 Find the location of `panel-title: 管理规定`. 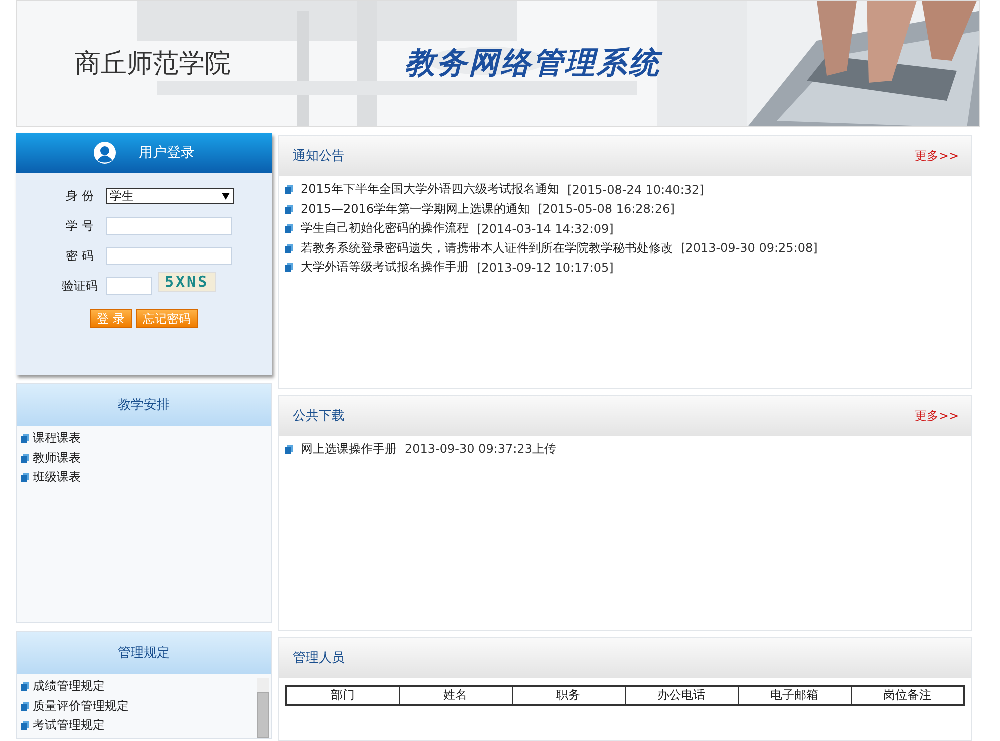

panel-title: 管理规定 is located at coordinates (144, 653).